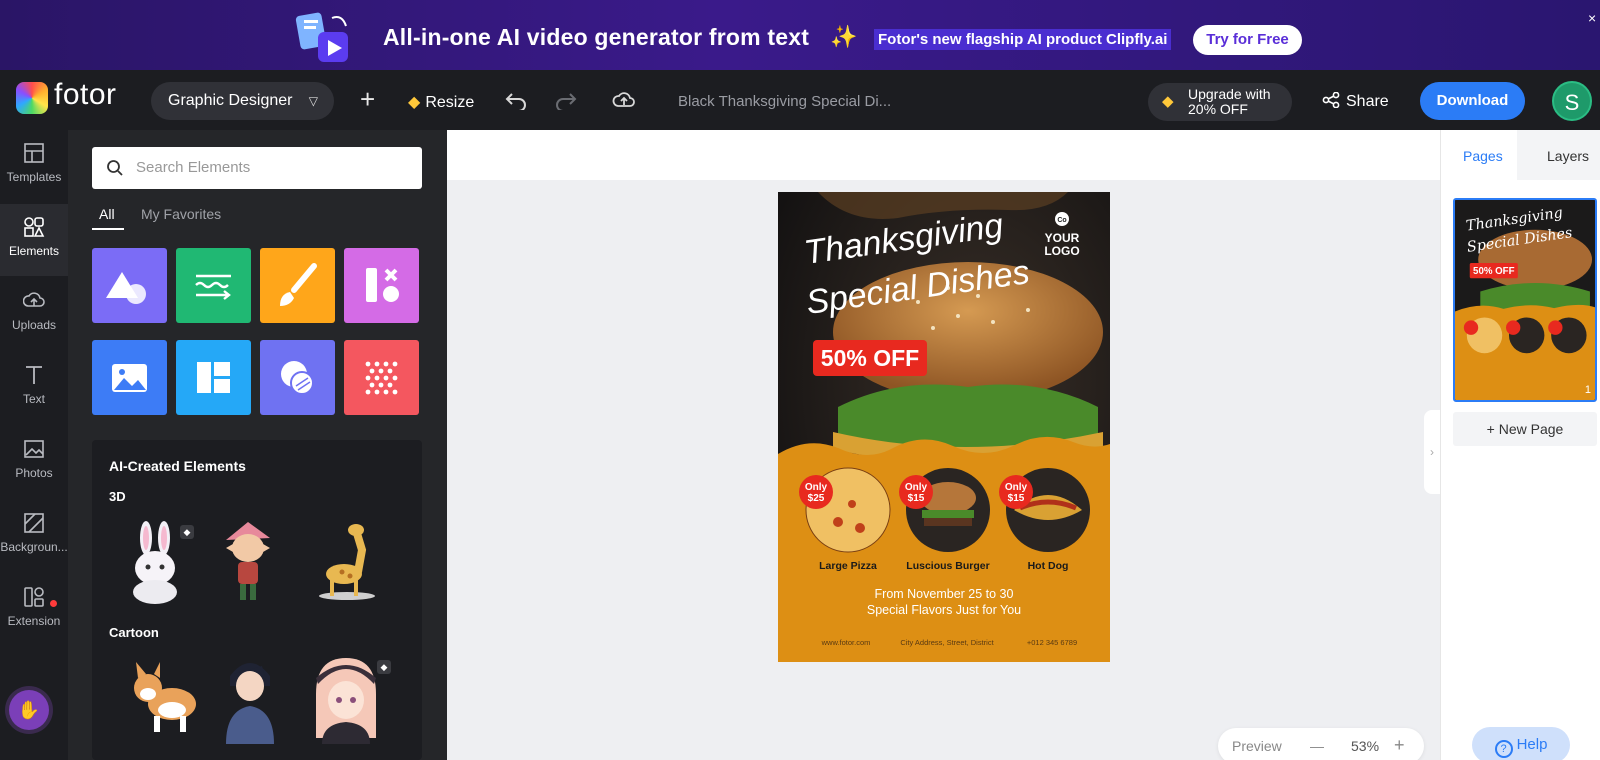 The image size is (1600, 760). I want to click on canvas-top-strip, so click(943, 155).